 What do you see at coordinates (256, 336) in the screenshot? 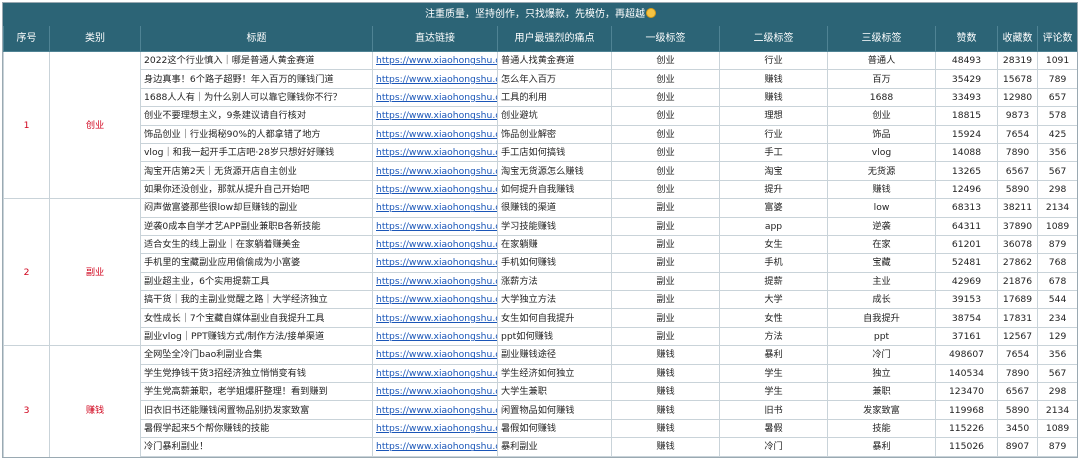
I see `cell-title: 副业vlog｜PPT赚钱方式/制作方法/接单渠道` at bounding box center [256, 336].